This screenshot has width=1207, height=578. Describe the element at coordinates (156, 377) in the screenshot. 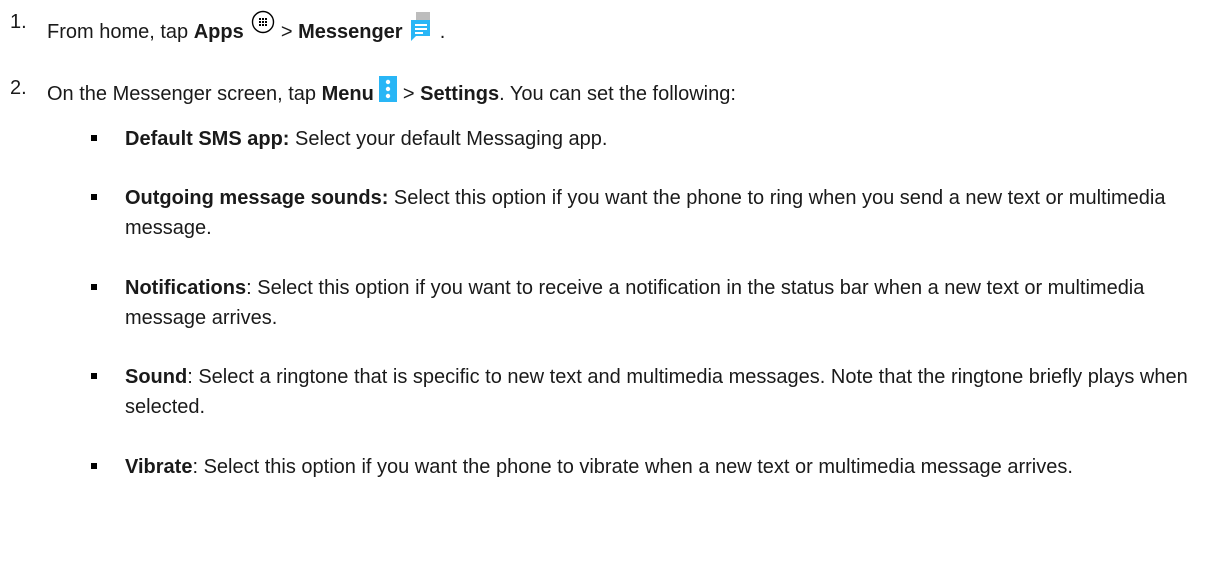

I see `list-item-title: Sound` at that location.